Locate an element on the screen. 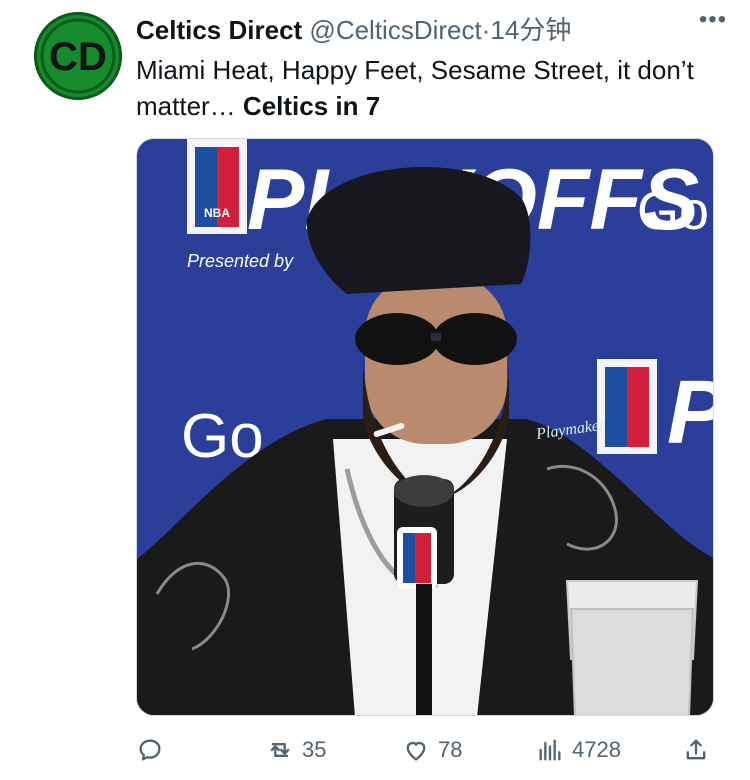 Image resolution: width=750 pixels, height=780 pixels. reply-button is located at coordinates (154, 750).